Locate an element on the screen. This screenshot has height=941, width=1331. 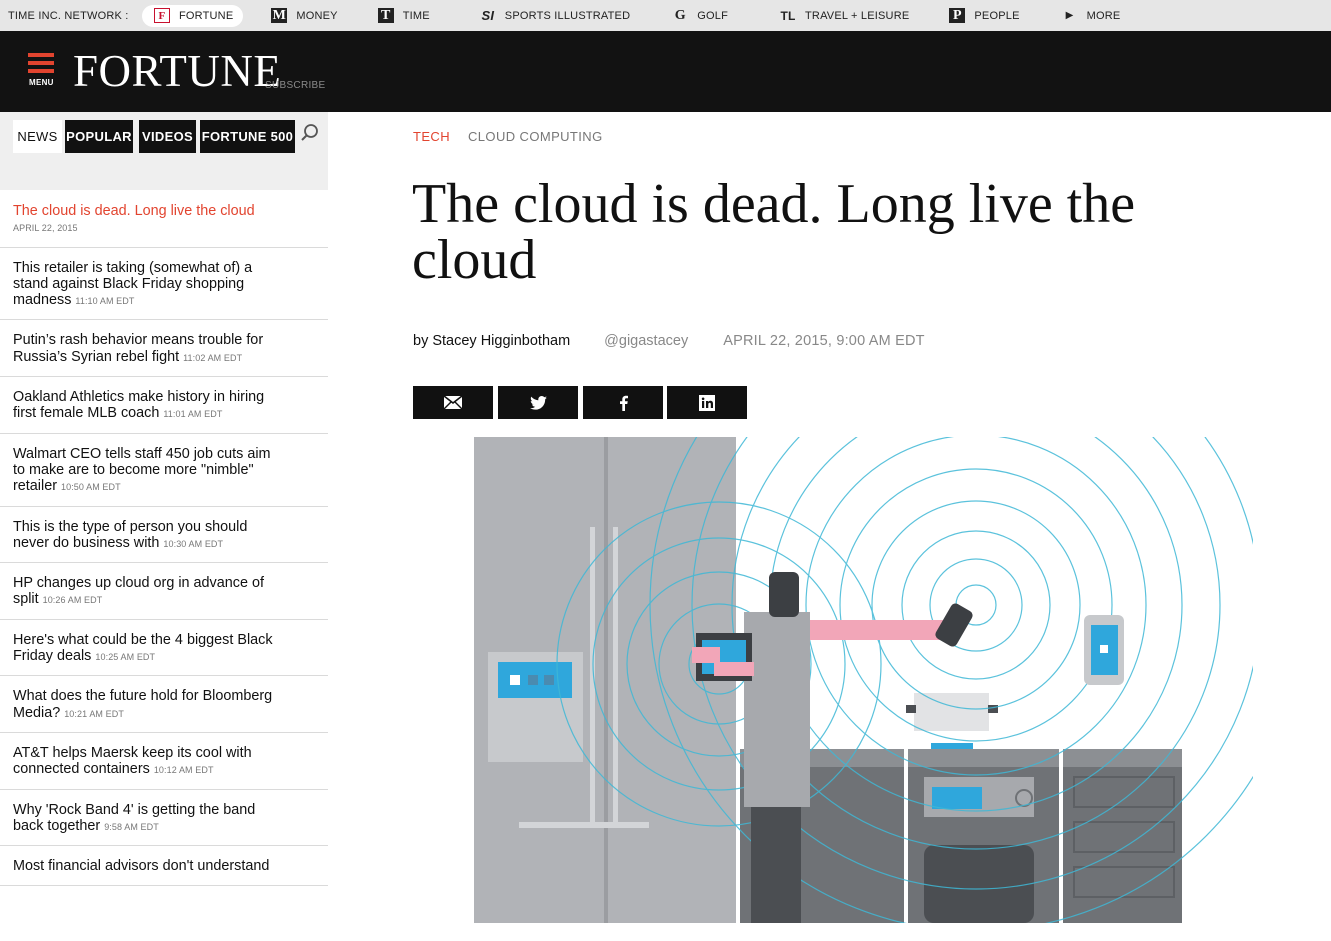
breadcrumb: TECH CLOUD COMPUTING is located at coordinates (508, 136).